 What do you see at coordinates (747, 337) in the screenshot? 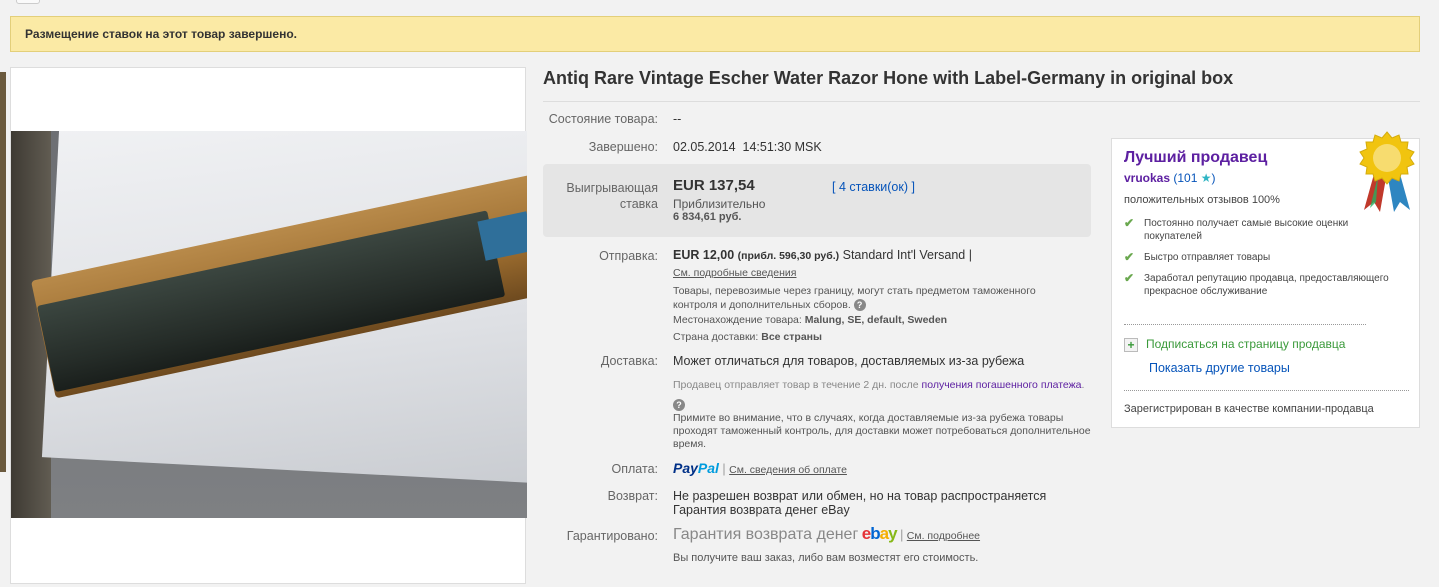
I see `ships-to: Страна доставки: Все страны` at bounding box center [747, 337].